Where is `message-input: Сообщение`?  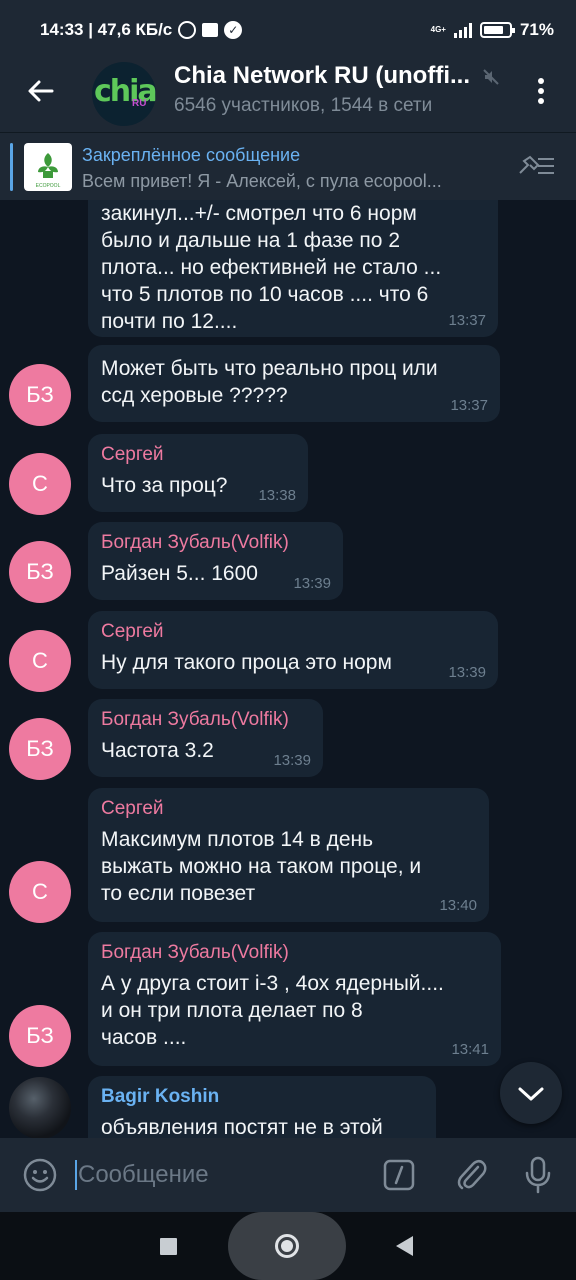
message-input: Сообщение is located at coordinates (143, 1175).